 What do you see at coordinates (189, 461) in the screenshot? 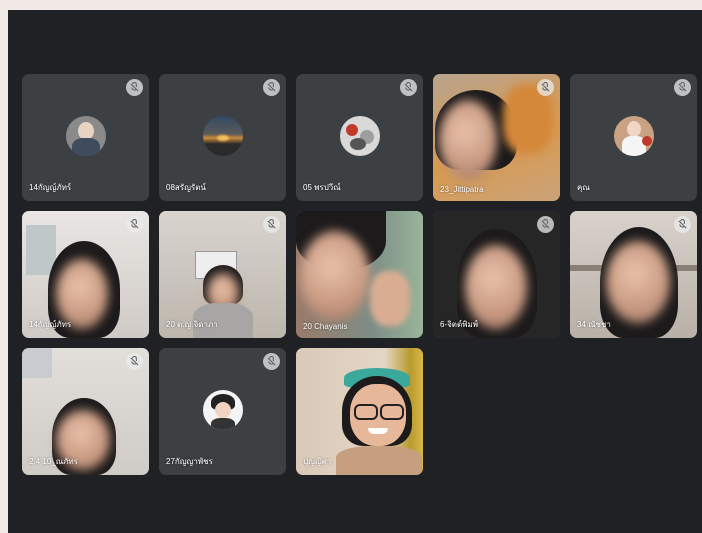
I see `participant-name: 27กัญญาพัชร` at bounding box center [189, 461].